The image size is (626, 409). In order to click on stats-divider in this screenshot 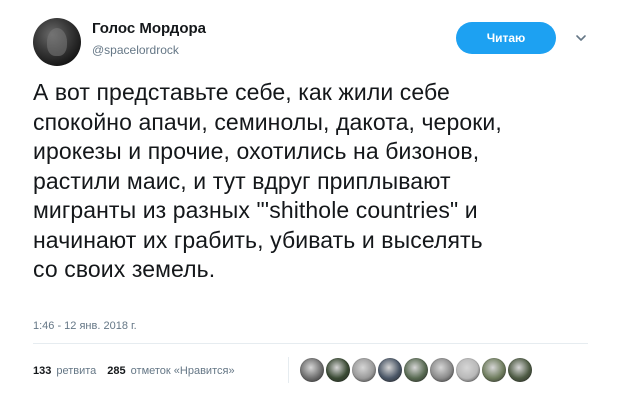, I will do `click(288, 370)`.